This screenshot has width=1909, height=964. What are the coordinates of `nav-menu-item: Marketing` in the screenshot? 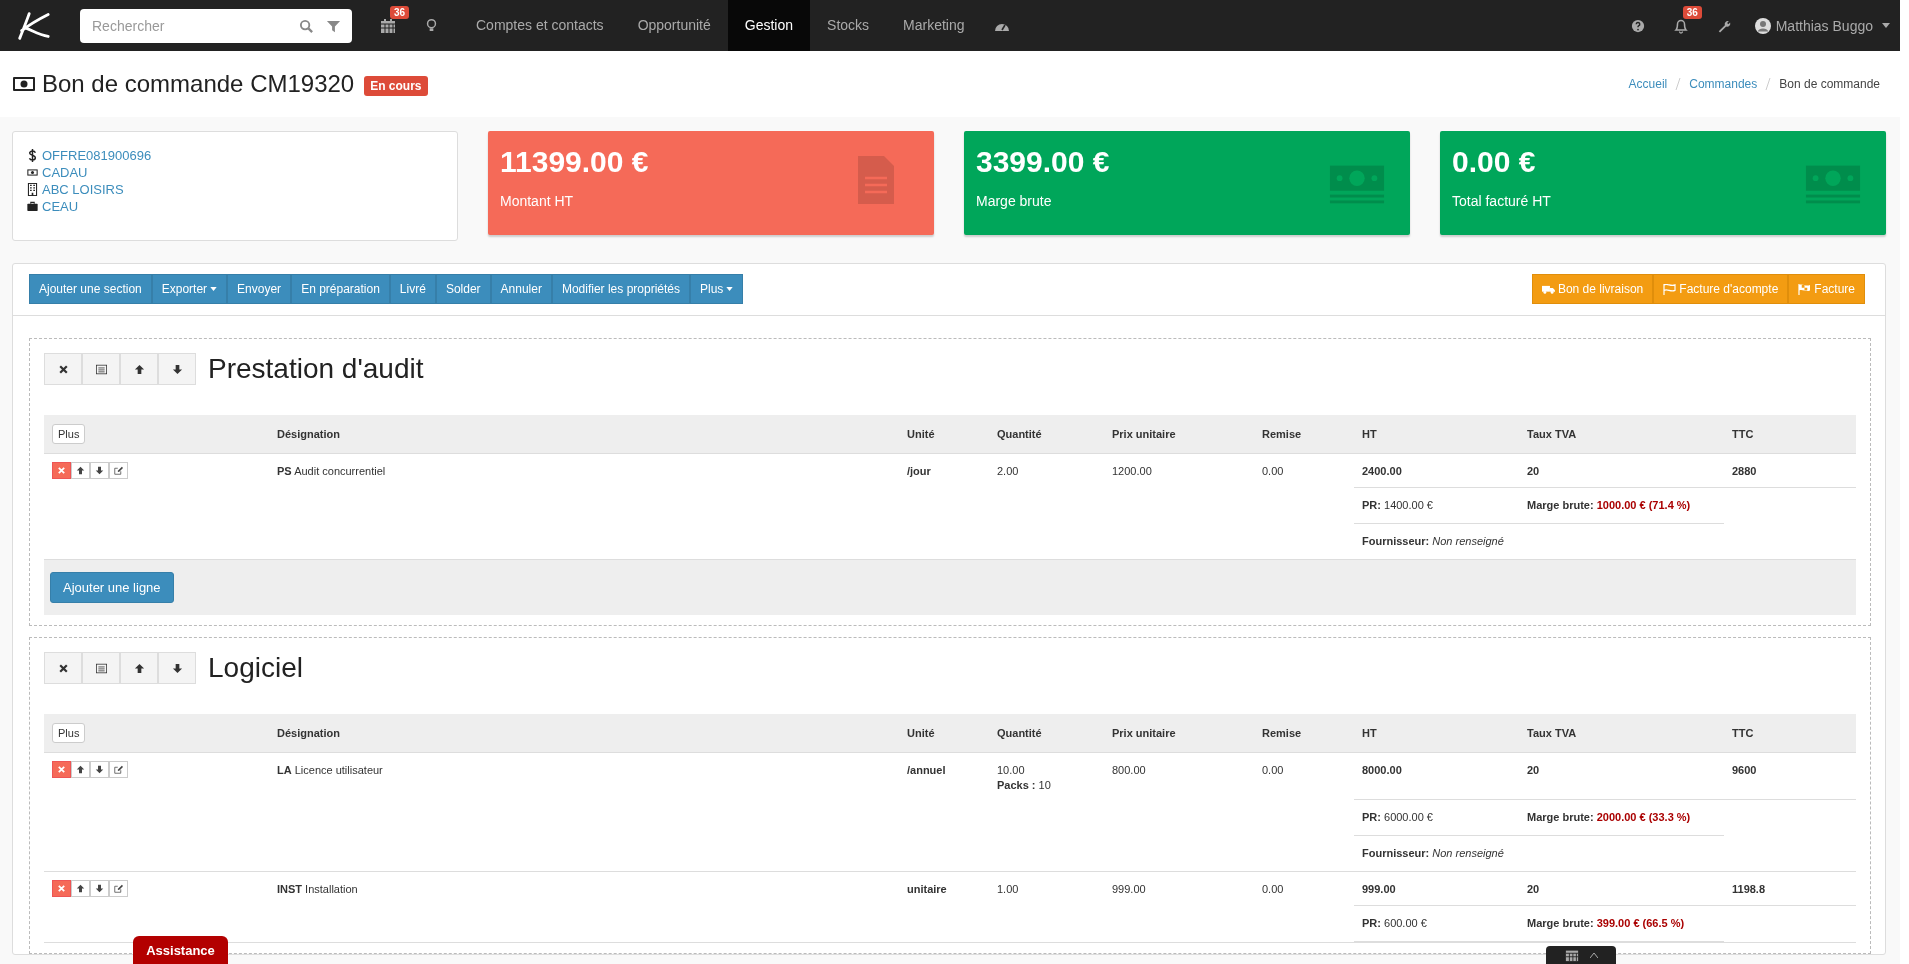 It's located at (934, 25).